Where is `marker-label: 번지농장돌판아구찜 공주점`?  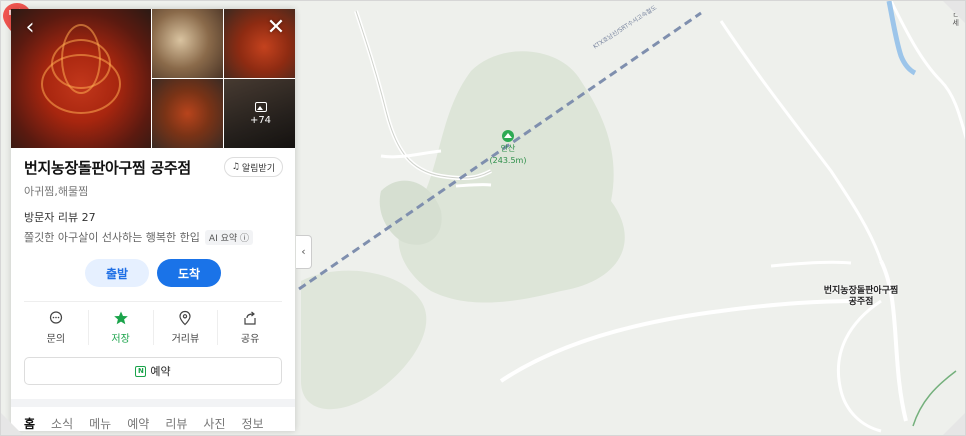 marker-label: 번지농장돌판아구찜 공주점 is located at coordinates (861, 297).